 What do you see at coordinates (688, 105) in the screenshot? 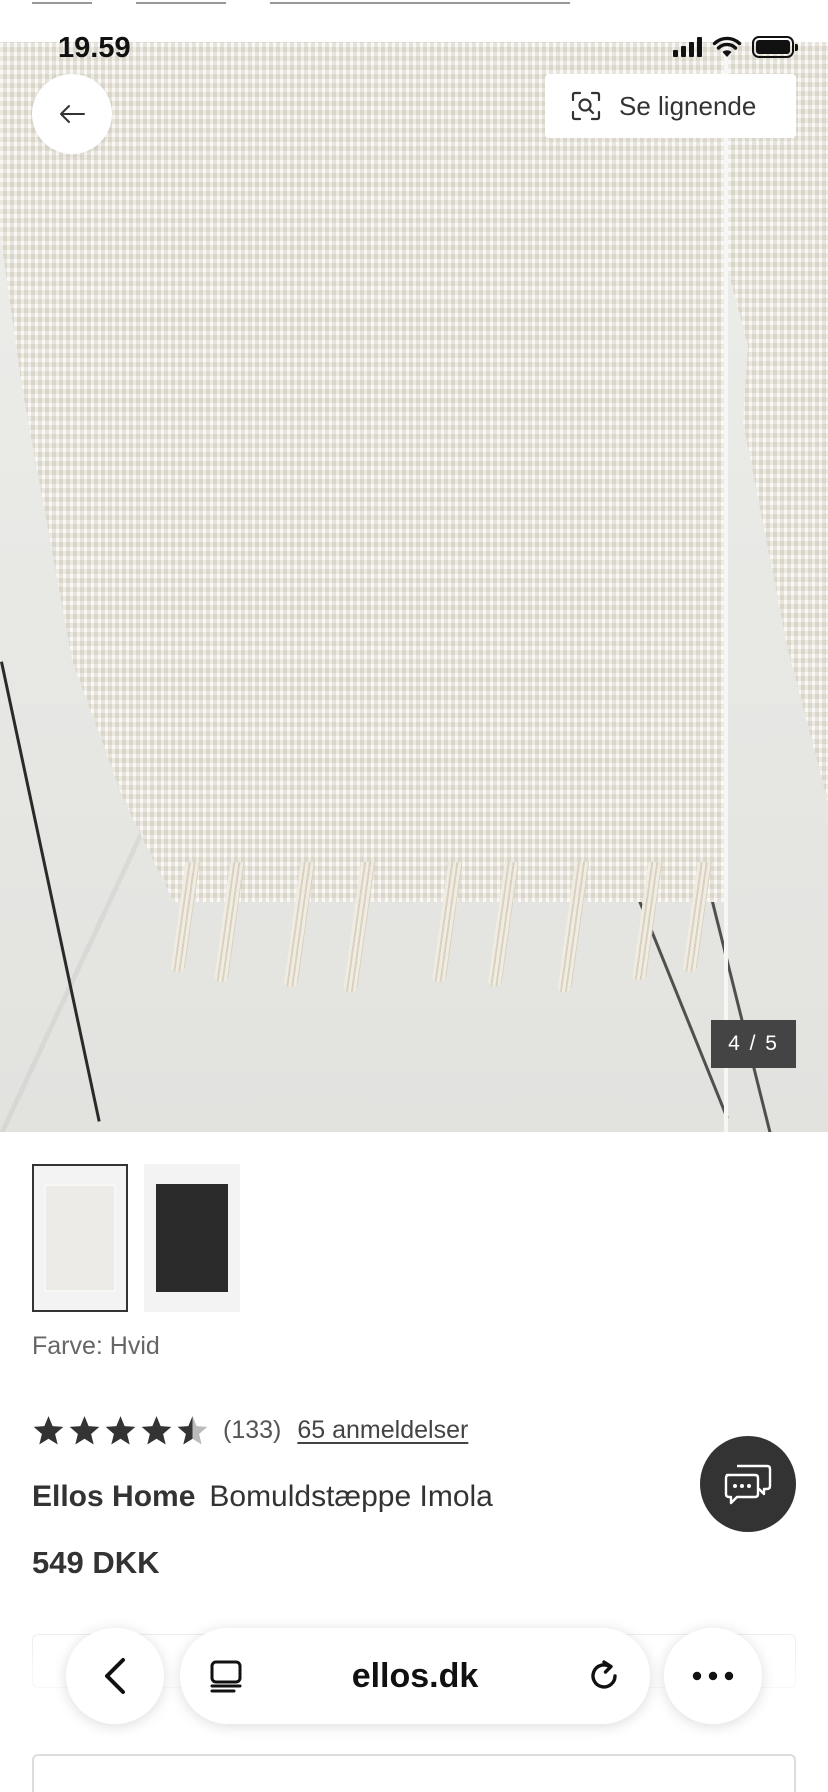
I see `see-similar-label: Se lignende` at bounding box center [688, 105].